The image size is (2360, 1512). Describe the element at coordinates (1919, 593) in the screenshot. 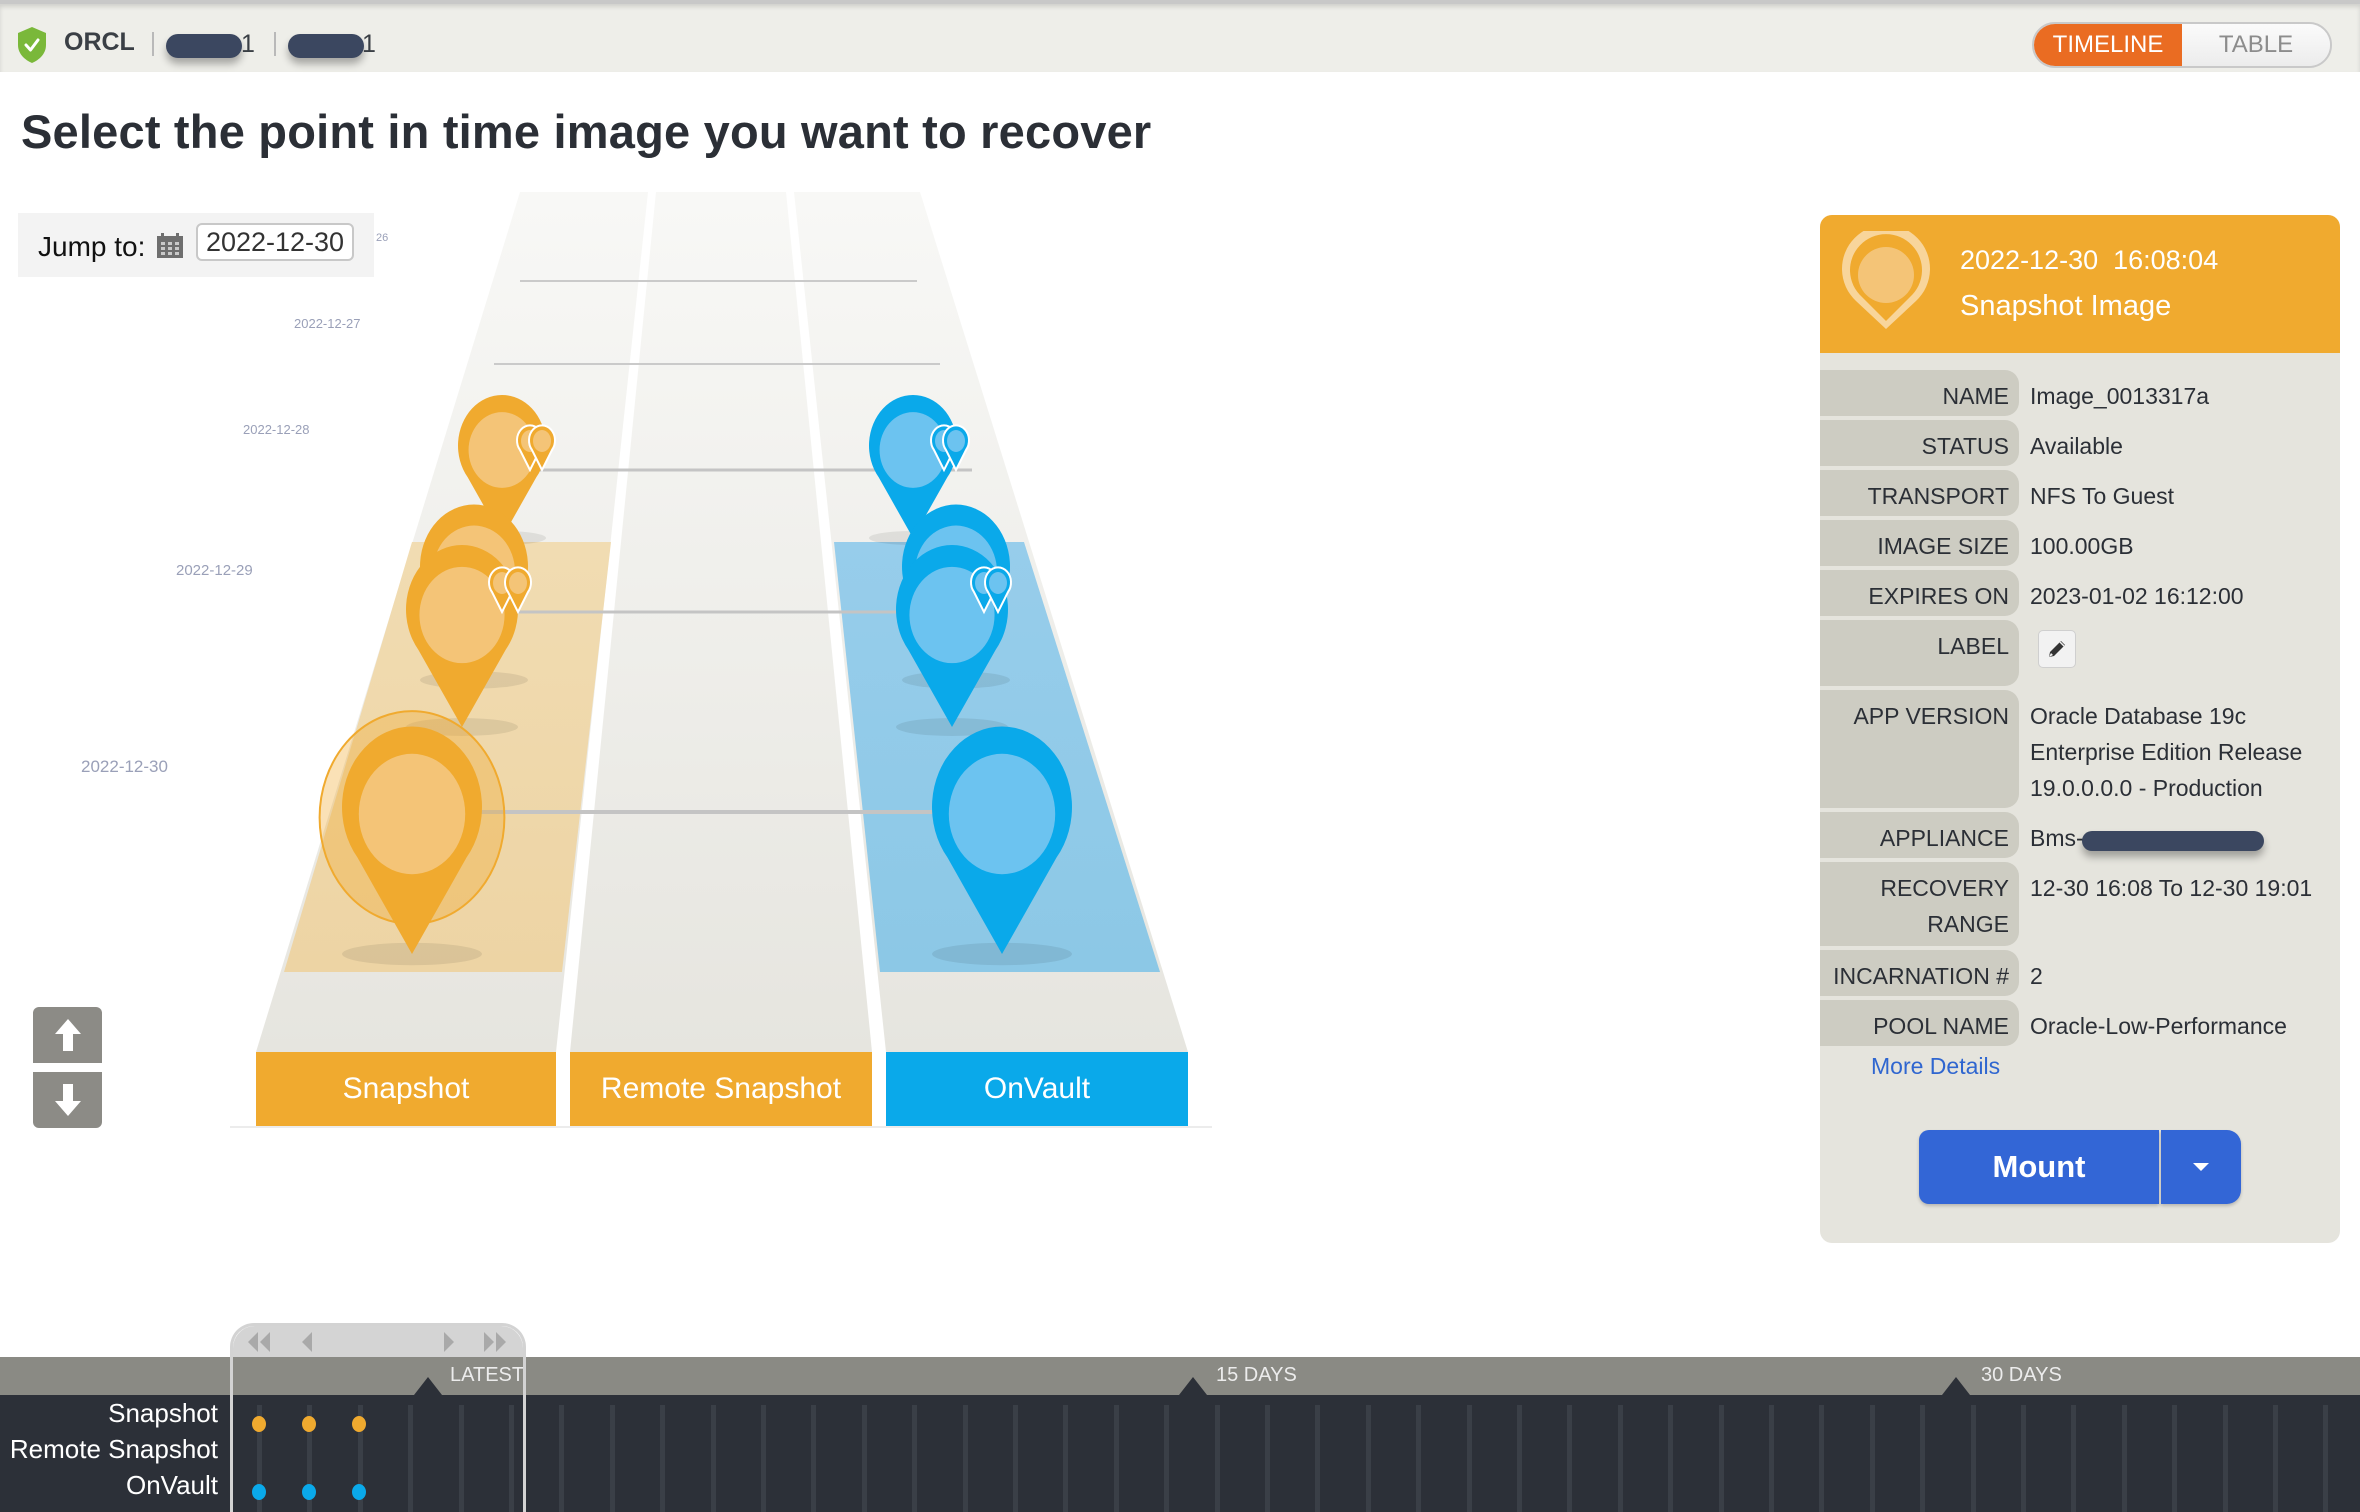

I see `detail-key: EXPIRES ON` at that location.